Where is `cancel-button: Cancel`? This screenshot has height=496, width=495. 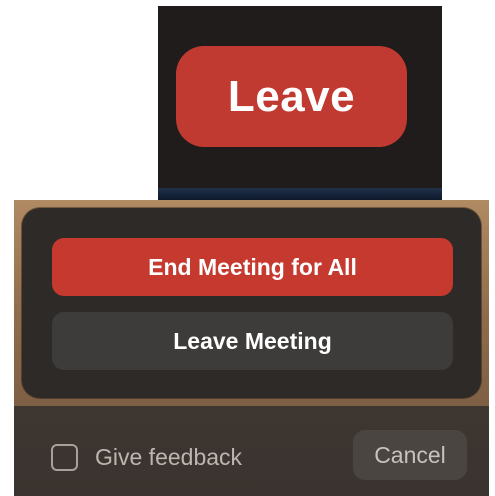
cancel-button: Cancel is located at coordinates (410, 455).